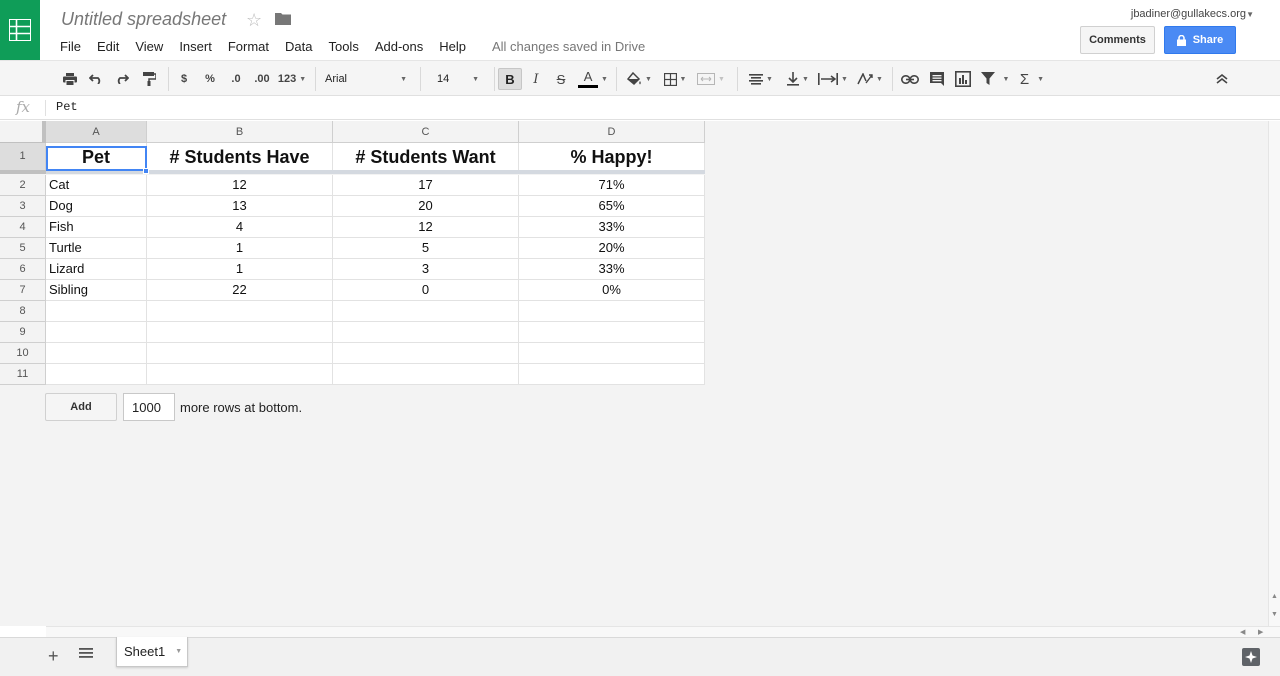  I want to click on undo-icon, so click(96, 79).